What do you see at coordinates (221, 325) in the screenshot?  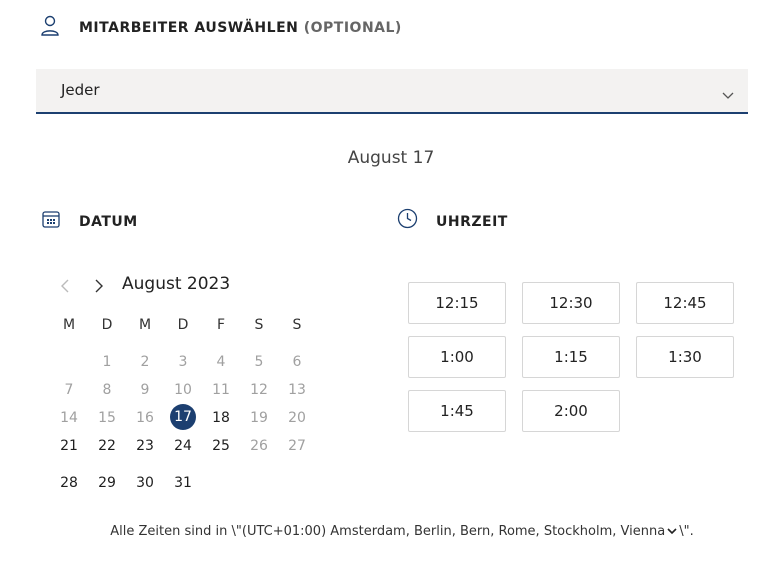 I see `weekday-header: F` at bounding box center [221, 325].